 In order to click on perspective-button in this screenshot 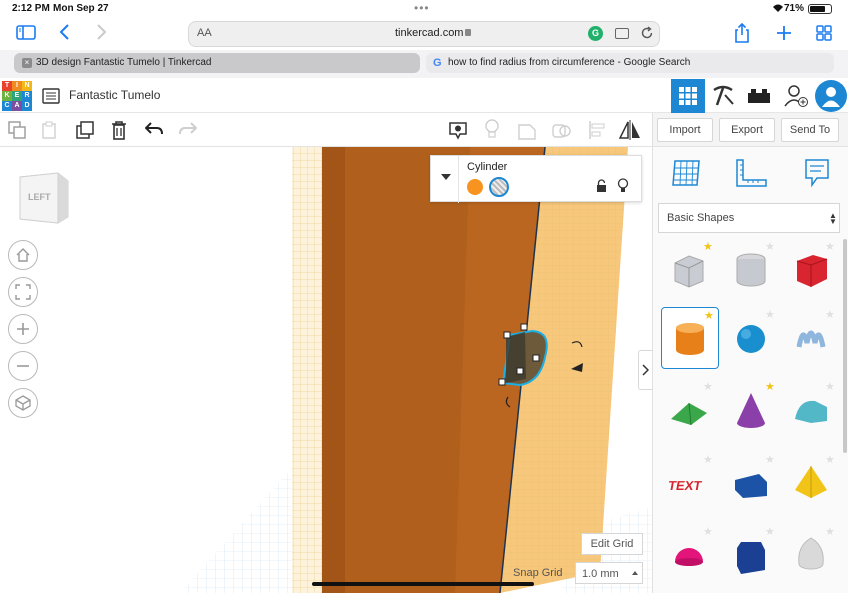, I will do `click(23, 403)`.